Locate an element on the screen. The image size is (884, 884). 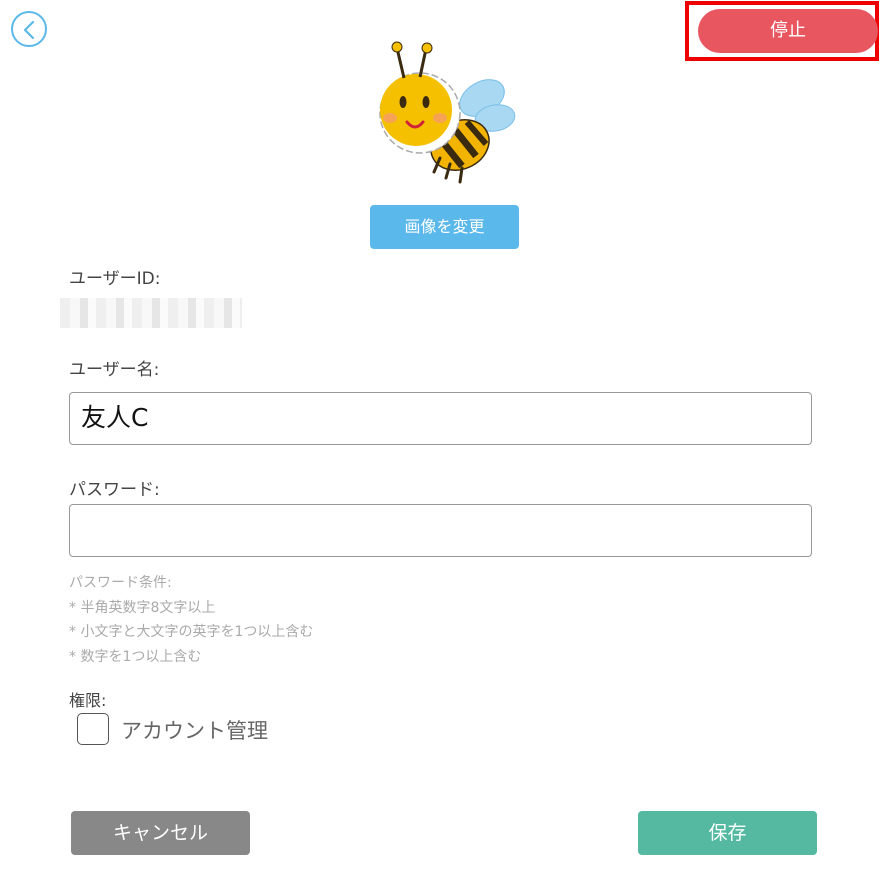
change-image-button: 画像を変更 is located at coordinates (444, 227).